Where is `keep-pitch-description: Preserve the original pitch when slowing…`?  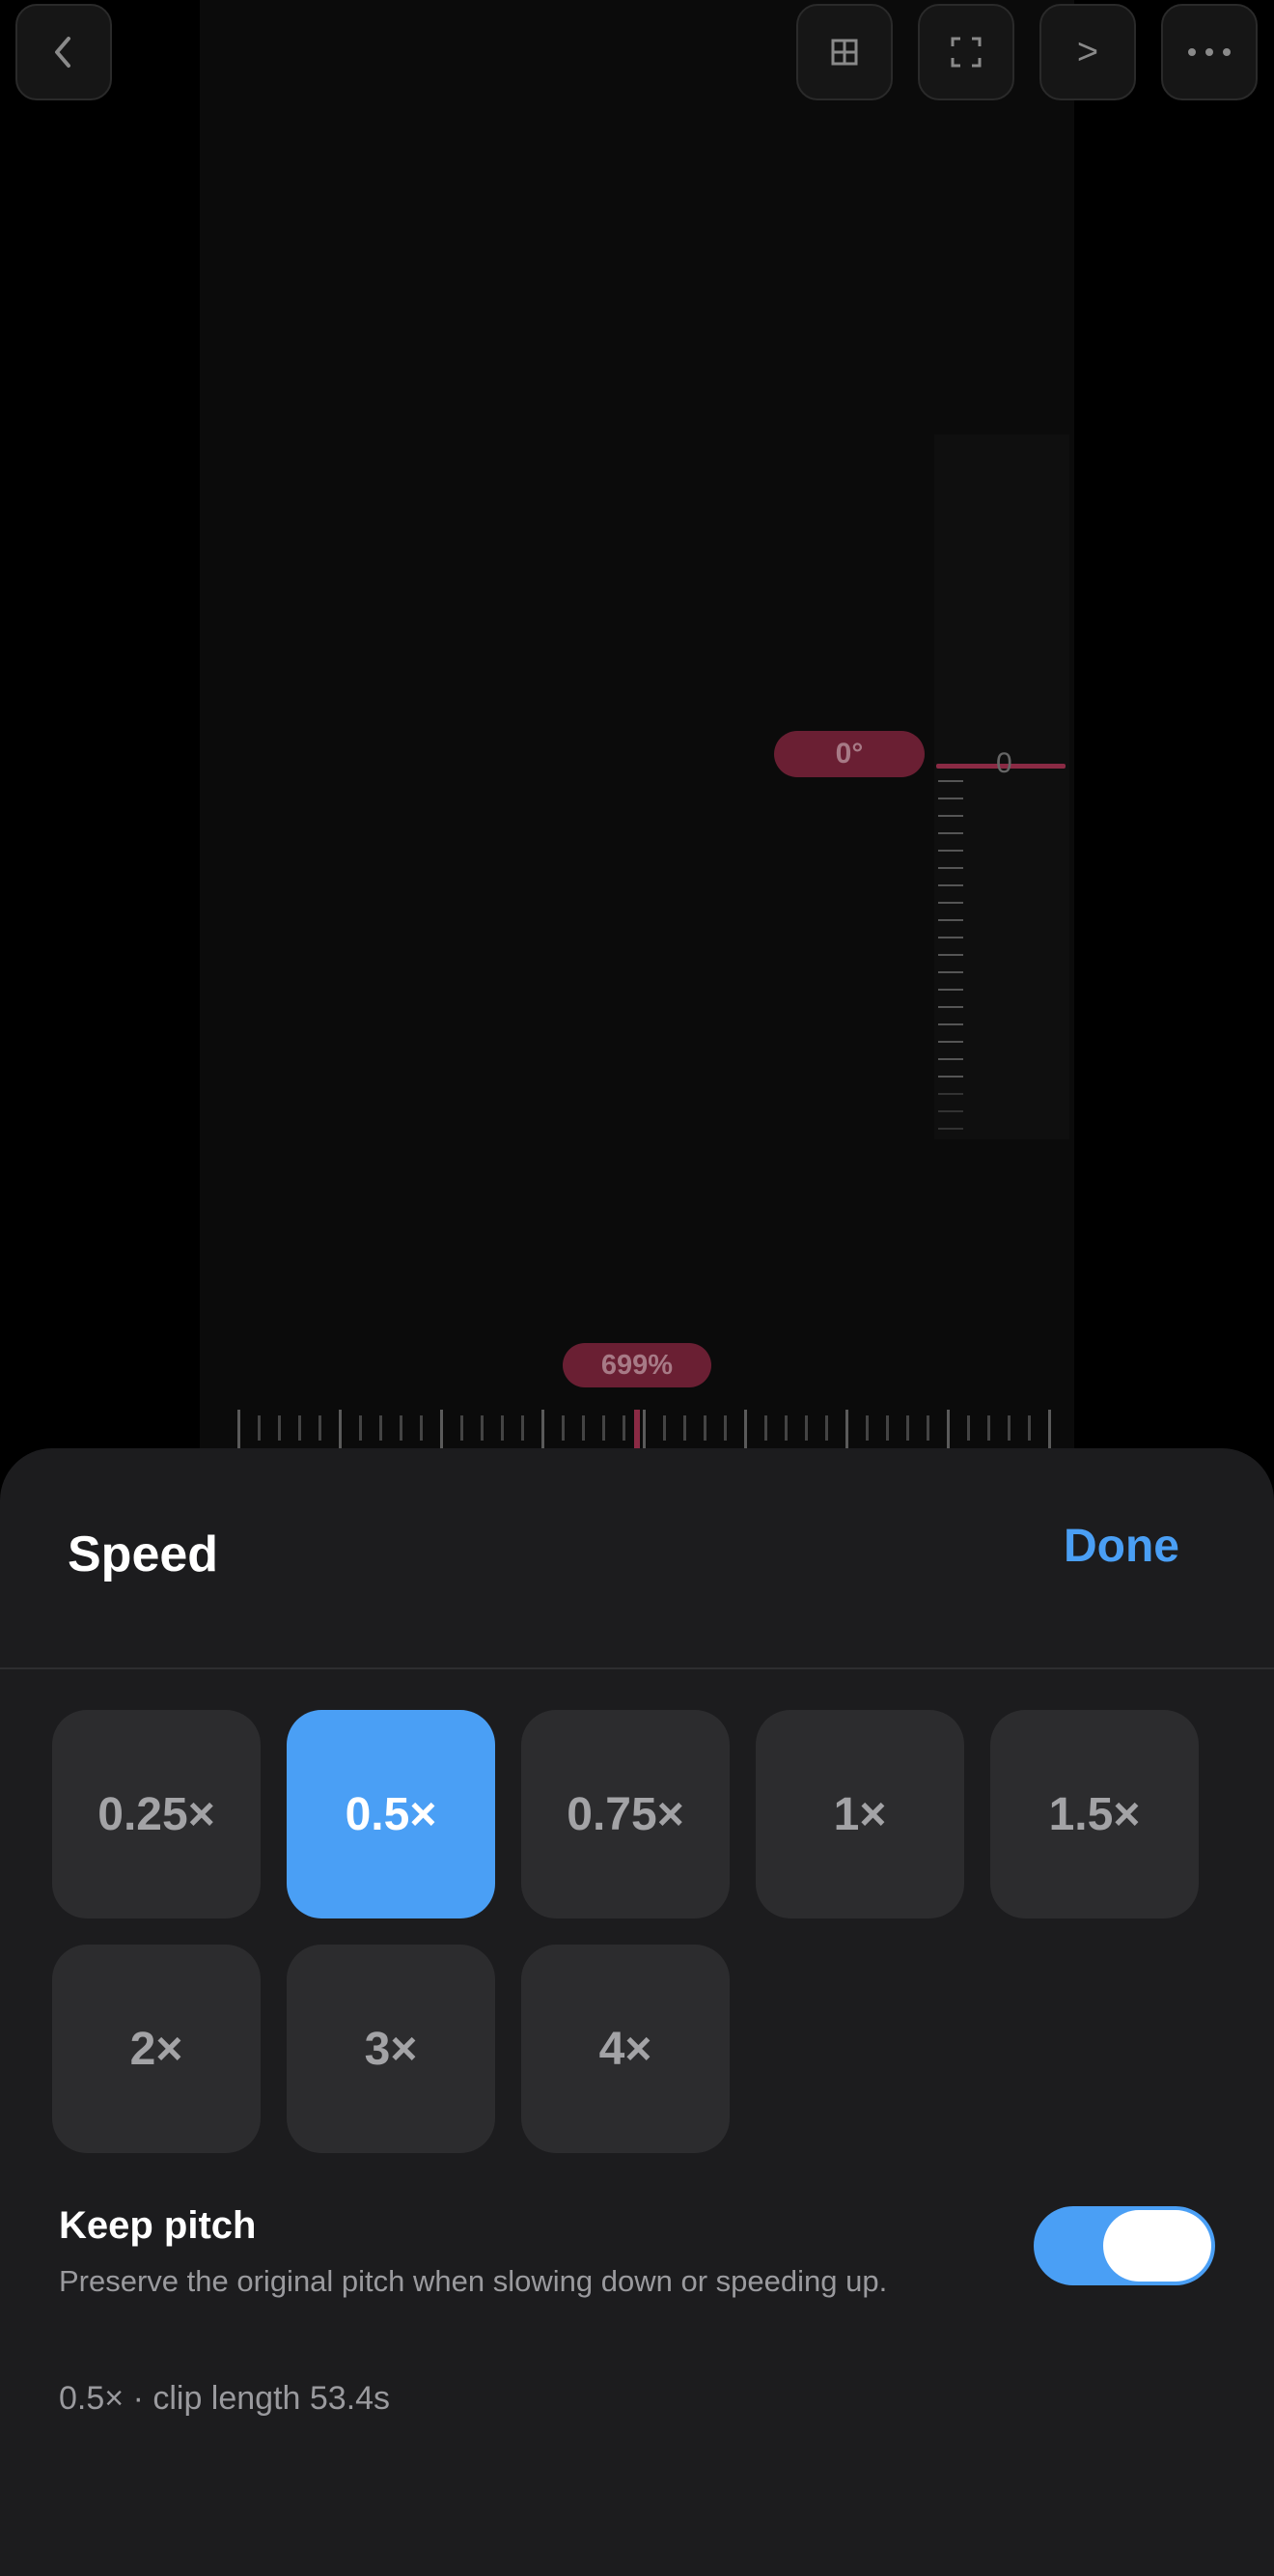 keep-pitch-description: Preserve the original pitch when slowing… is located at coordinates (473, 2281).